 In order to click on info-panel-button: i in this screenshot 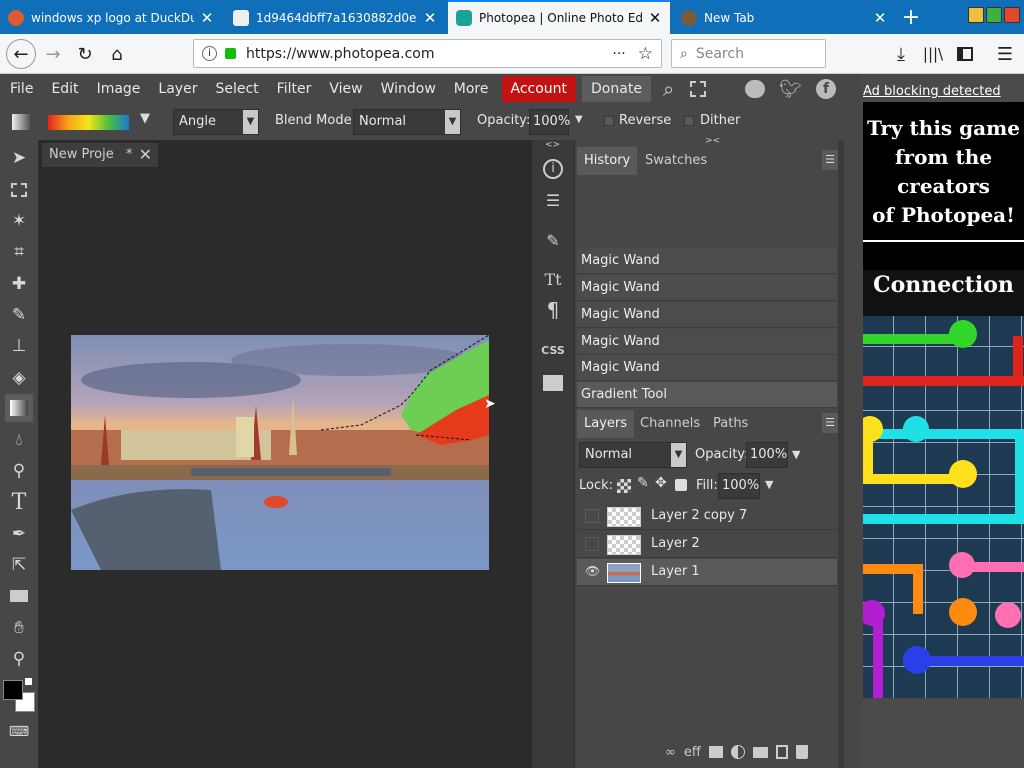, I will do `click(553, 169)`.